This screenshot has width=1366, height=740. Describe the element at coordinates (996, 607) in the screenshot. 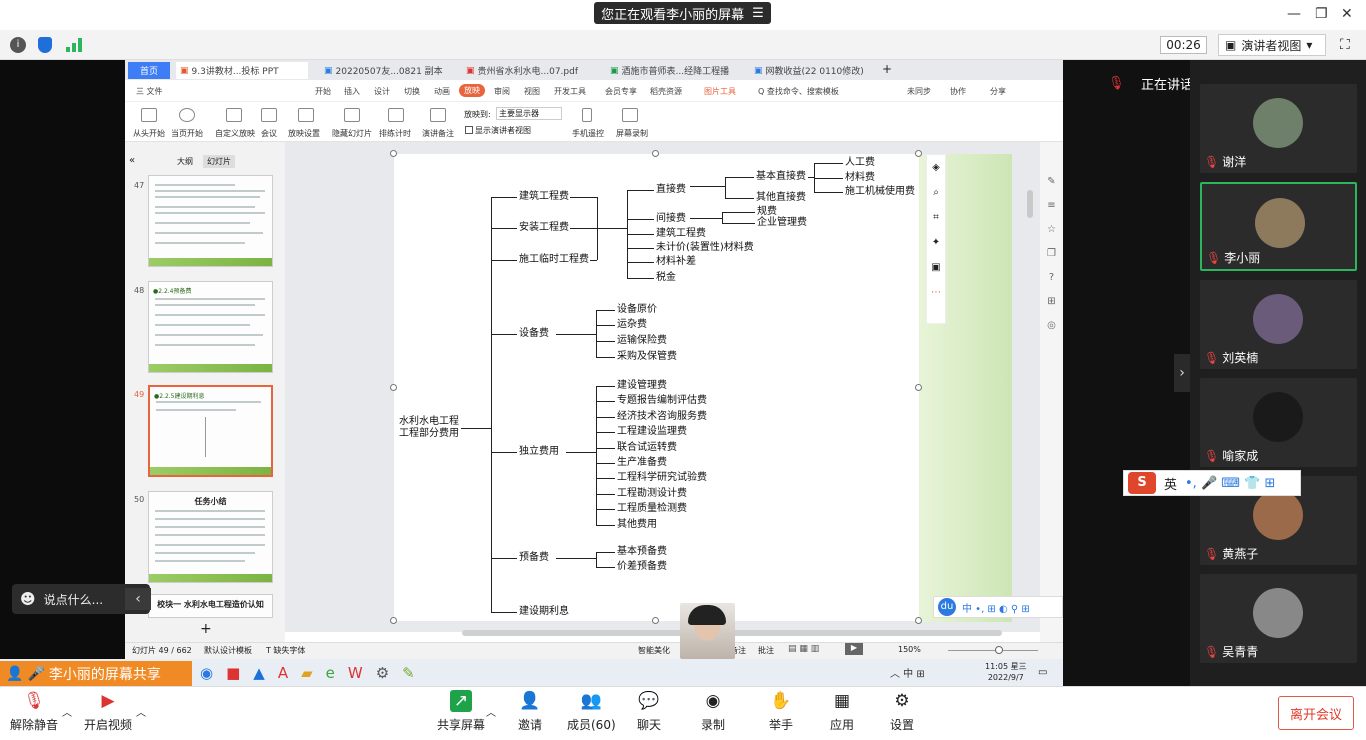

I see `ime-icons: 中 •, ⊞ ◐ ⚲ ⊞` at that location.